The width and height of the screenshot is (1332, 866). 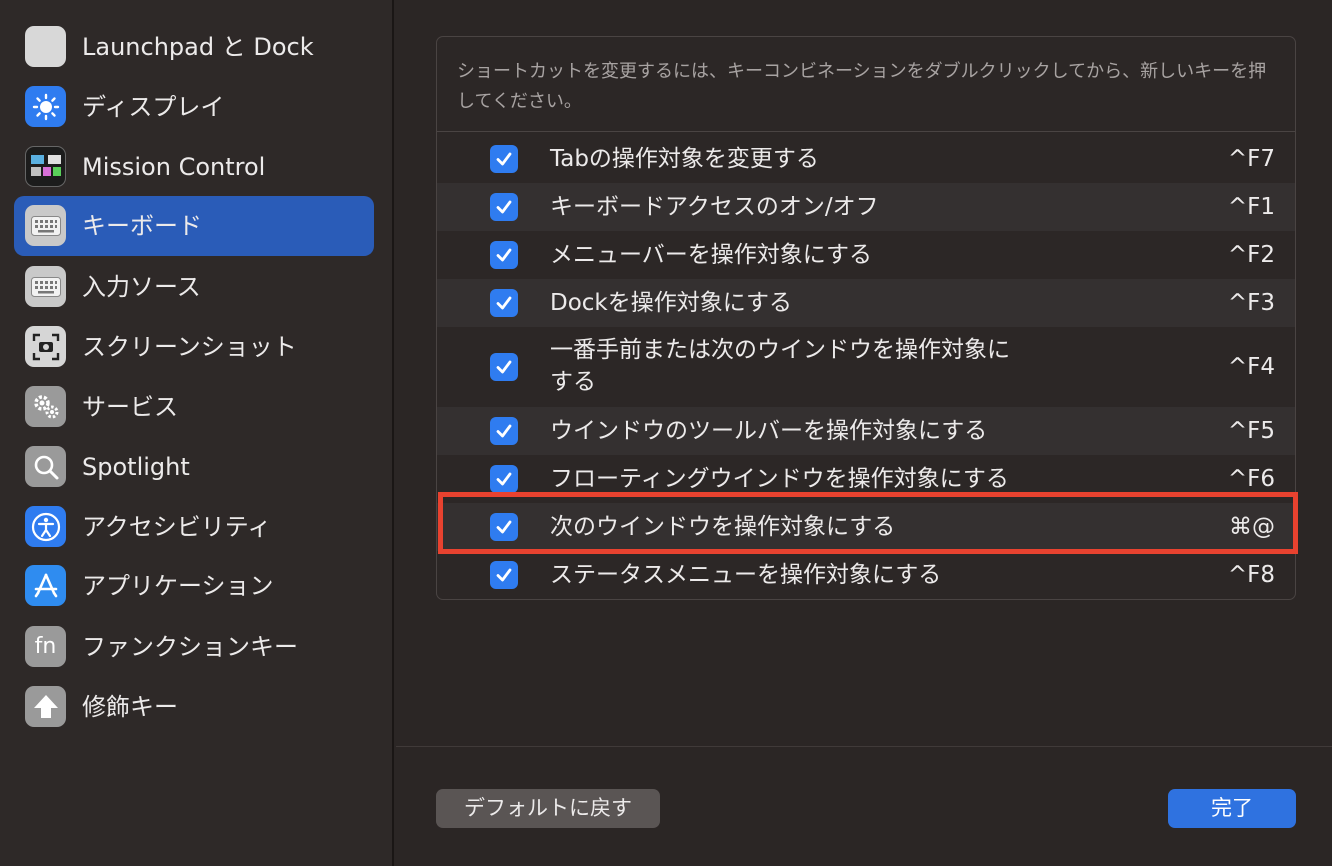 What do you see at coordinates (194, 467) in the screenshot?
I see `sidebar-item-spotlight: Spotlight` at bounding box center [194, 467].